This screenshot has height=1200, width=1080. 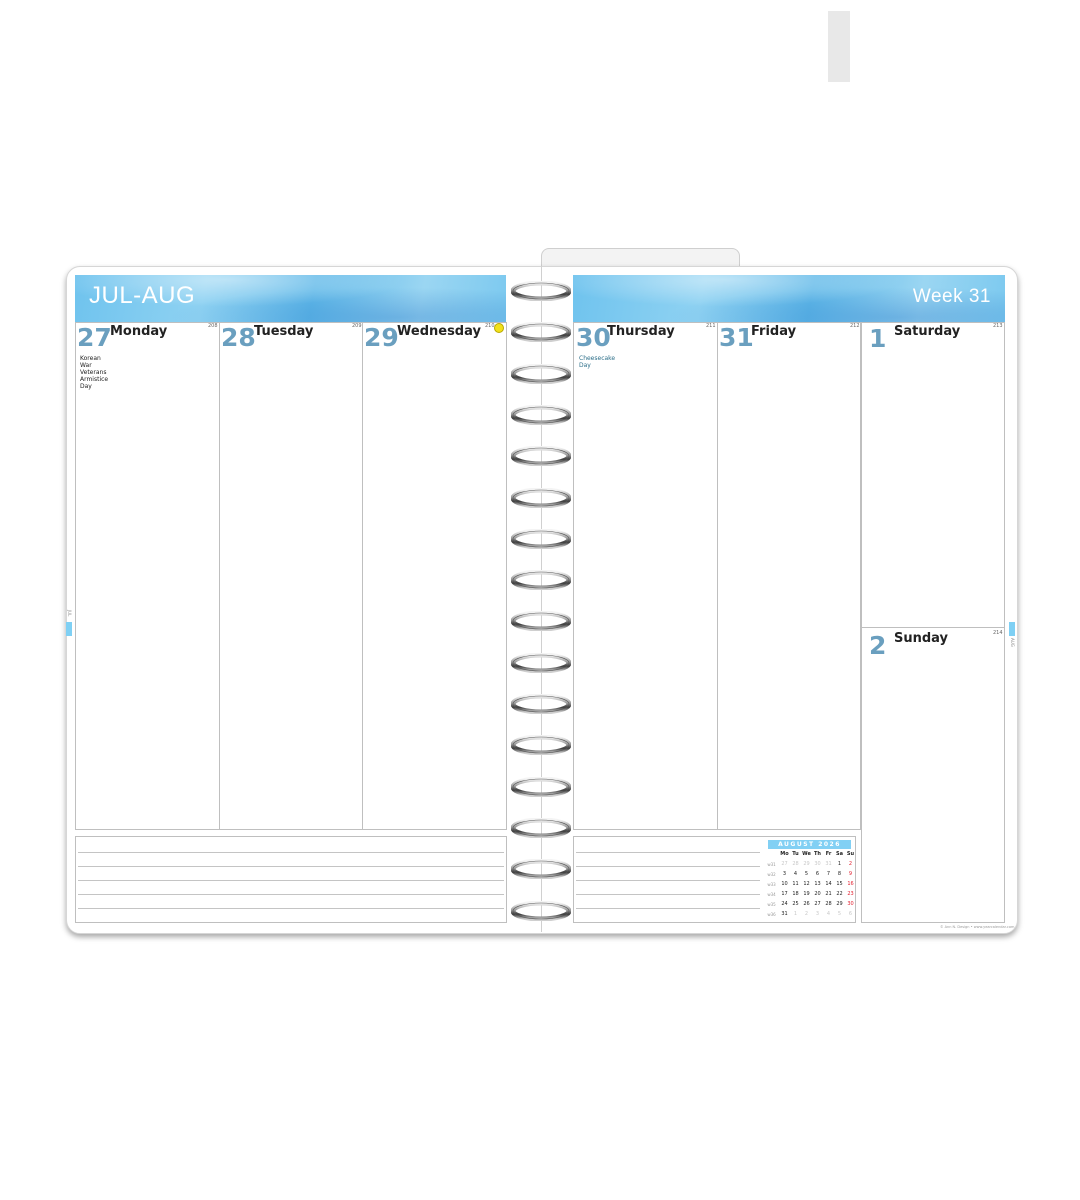 I want to click on mini-week-number: w32, so click(x=771, y=874).